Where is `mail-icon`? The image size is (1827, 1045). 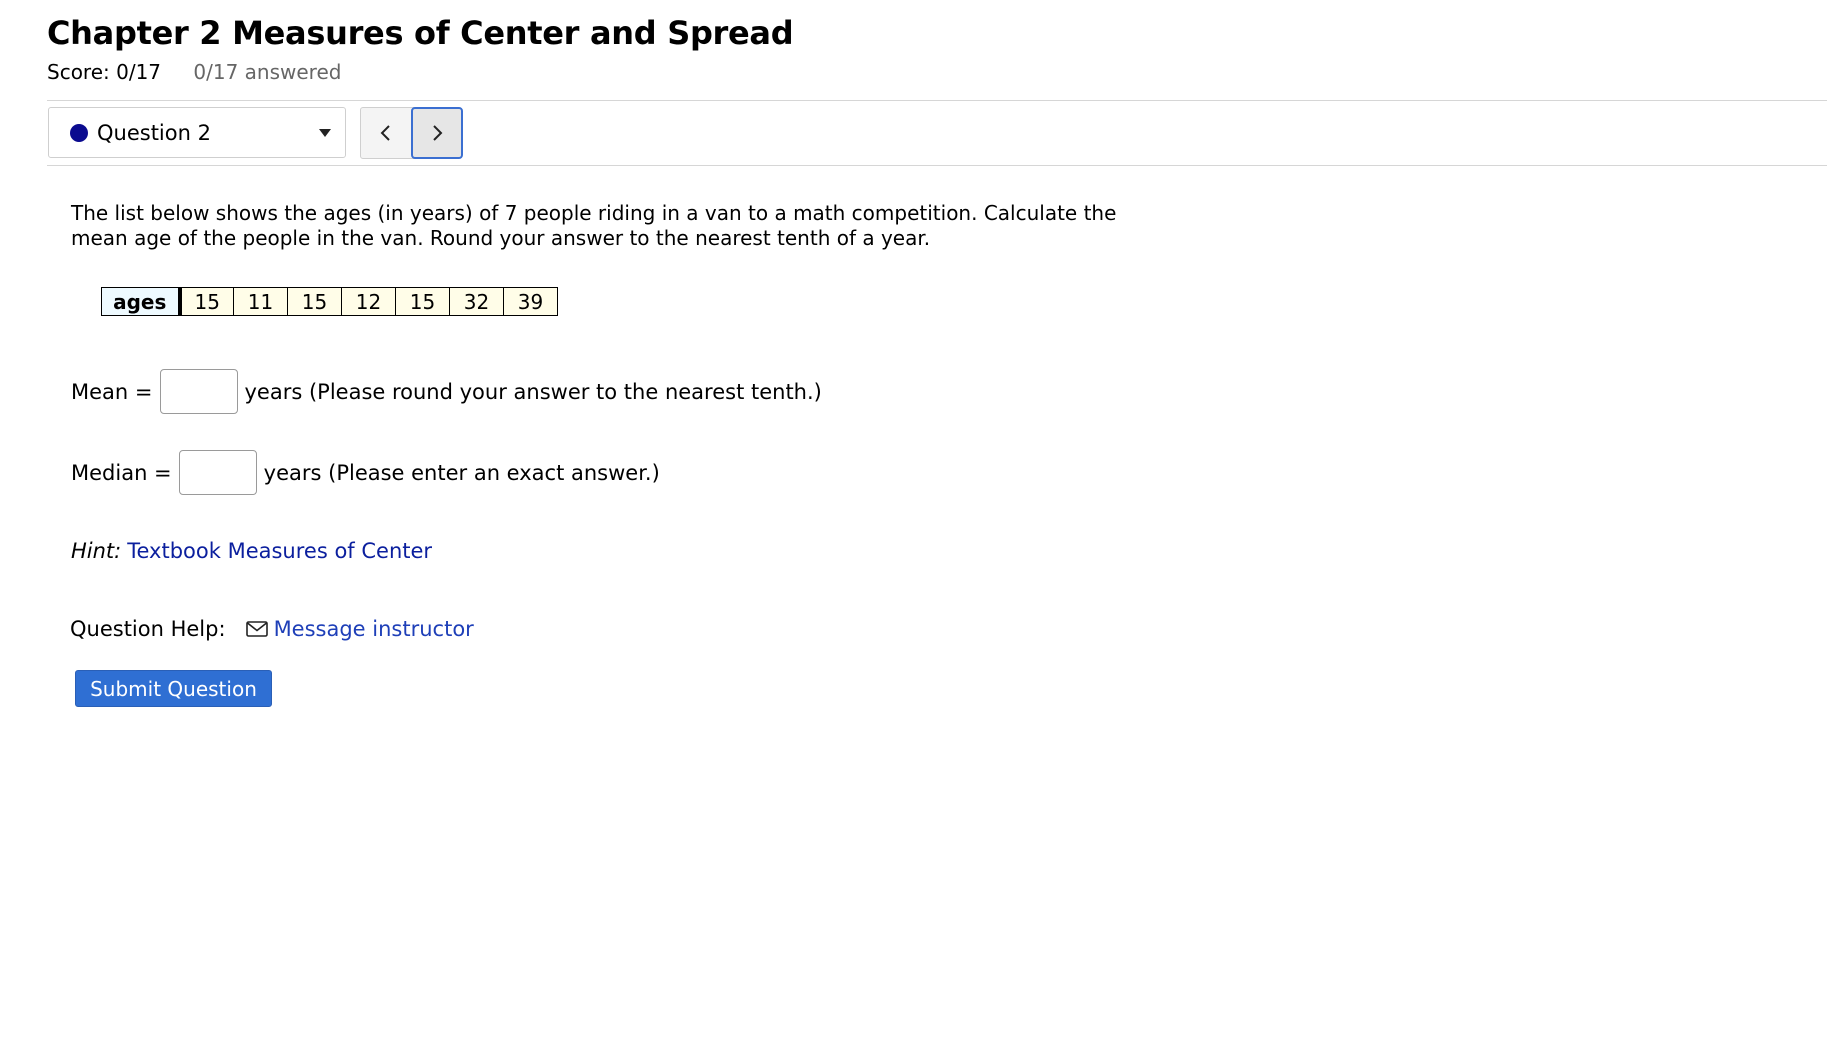 mail-icon is located at coordinates (256, 629).